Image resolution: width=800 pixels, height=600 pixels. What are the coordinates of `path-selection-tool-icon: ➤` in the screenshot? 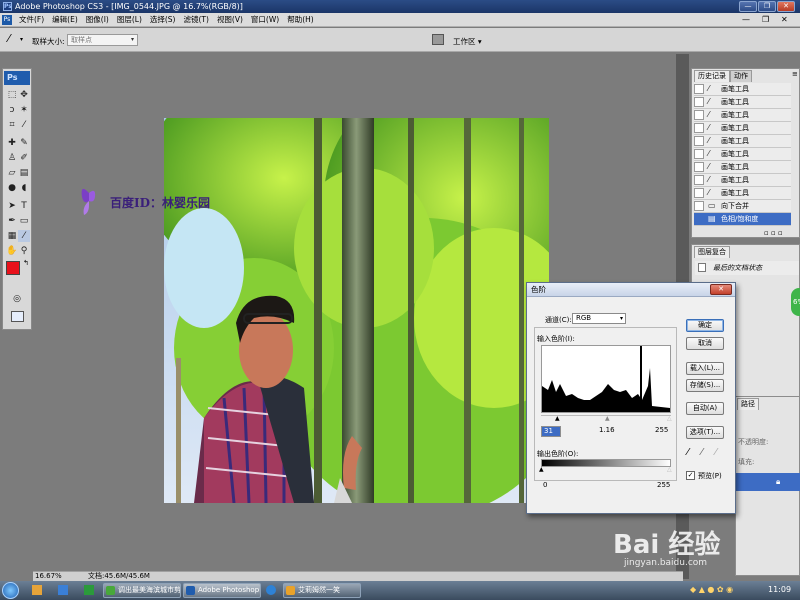 It's located at (12, 206).